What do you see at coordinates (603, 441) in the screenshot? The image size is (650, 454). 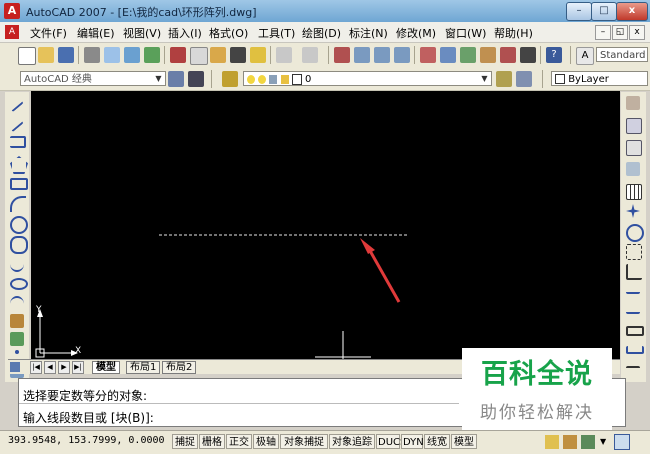 I see `chevron-down-icon: ▼` at bounding box center [603, 441].